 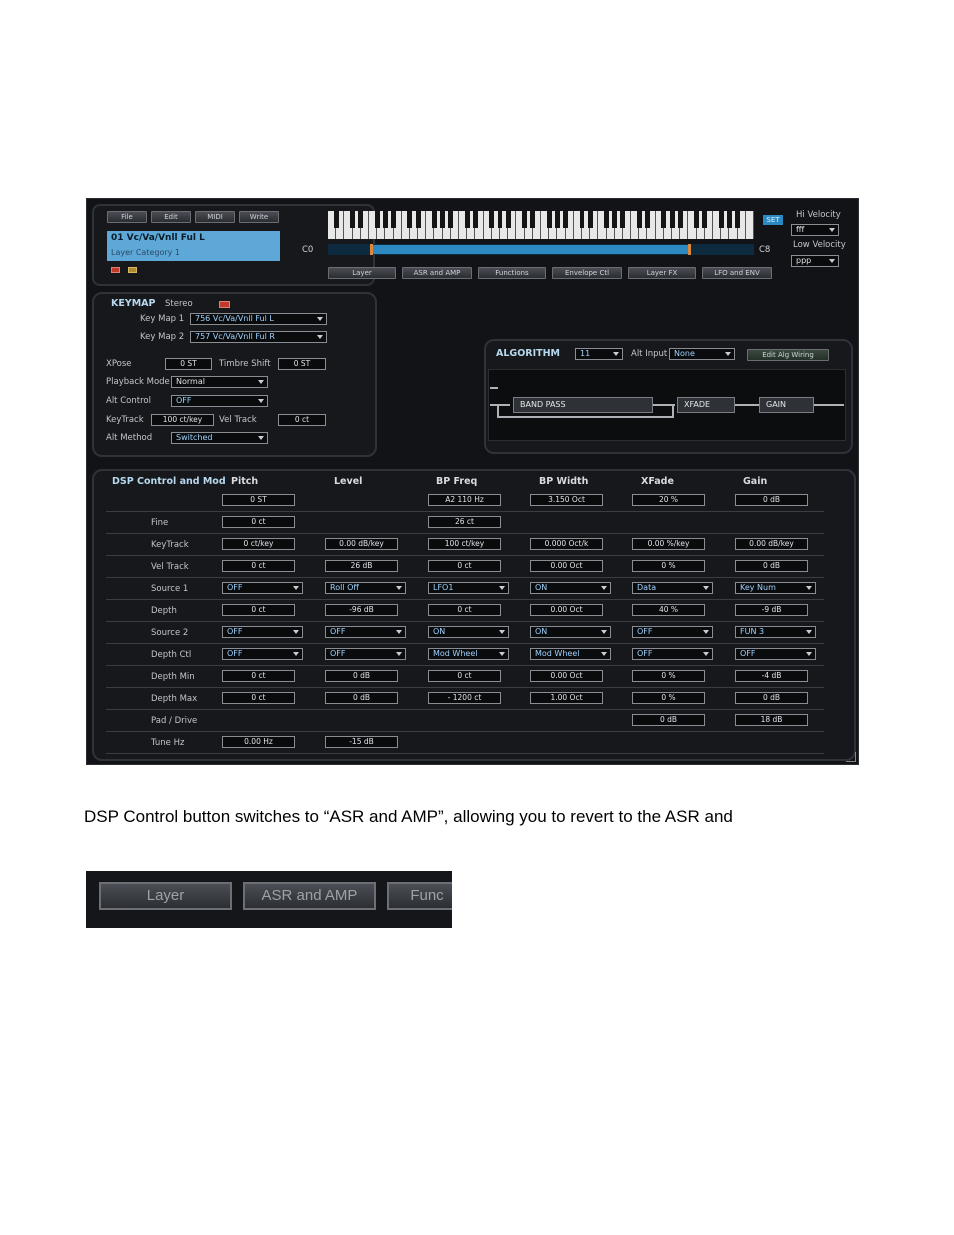 I want to click on preset-display: 01 Vc/Va/Vnll Ful L Layer Category 1, so click(x=193, y=246).